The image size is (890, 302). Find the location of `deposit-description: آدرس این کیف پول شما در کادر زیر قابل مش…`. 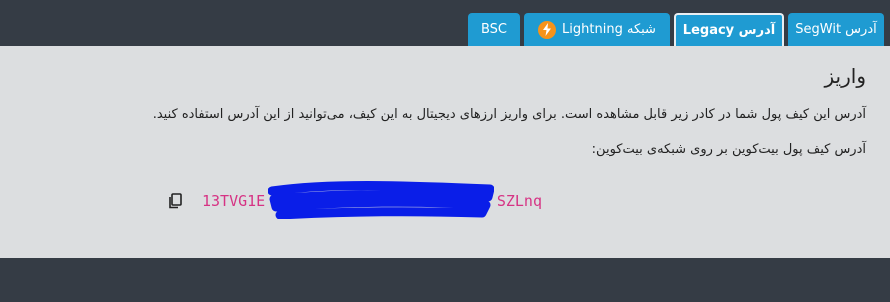

deposit-description: آدرس این کیف پول شما در کادر زیر قابل مش… is located at coordinates (509, 114).